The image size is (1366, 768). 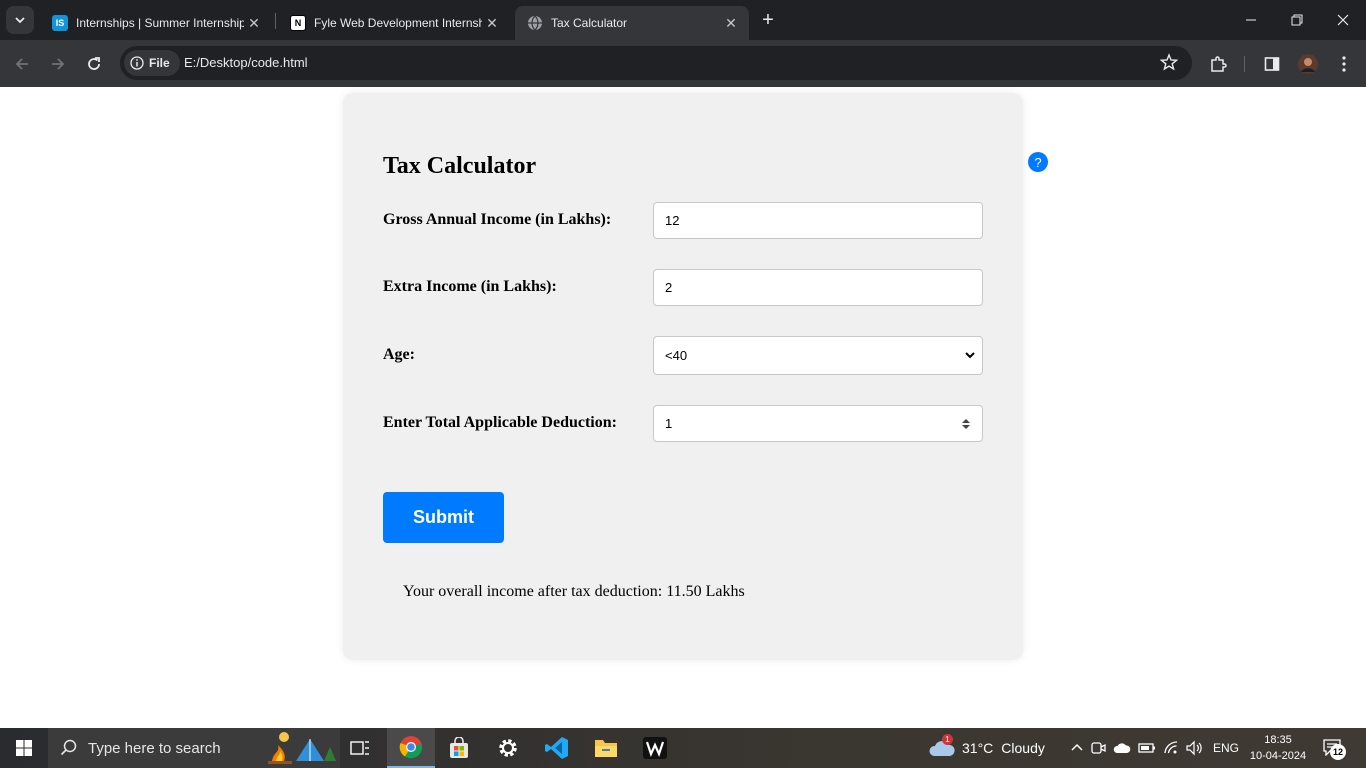 What do you see at coordinates (632, 23) in the screenshot?
I see `tab-tax-calculator: Tax Calculator ✕` at bounding box center [632, 23].